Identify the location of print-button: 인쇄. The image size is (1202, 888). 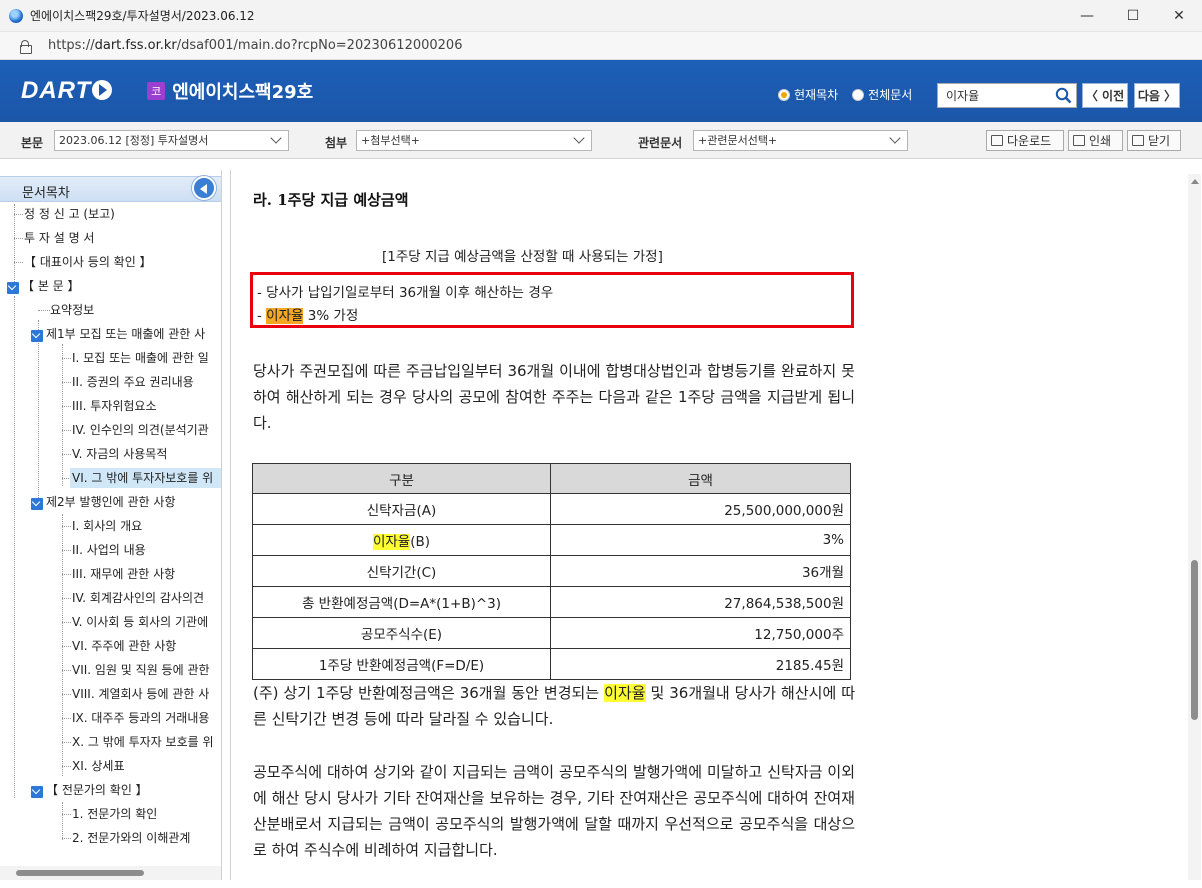
(1095, 140).